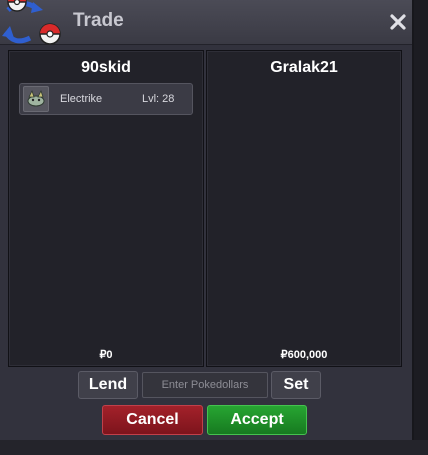  I want to click on pokemon-level: Lvl: 28, so click(158, 99).